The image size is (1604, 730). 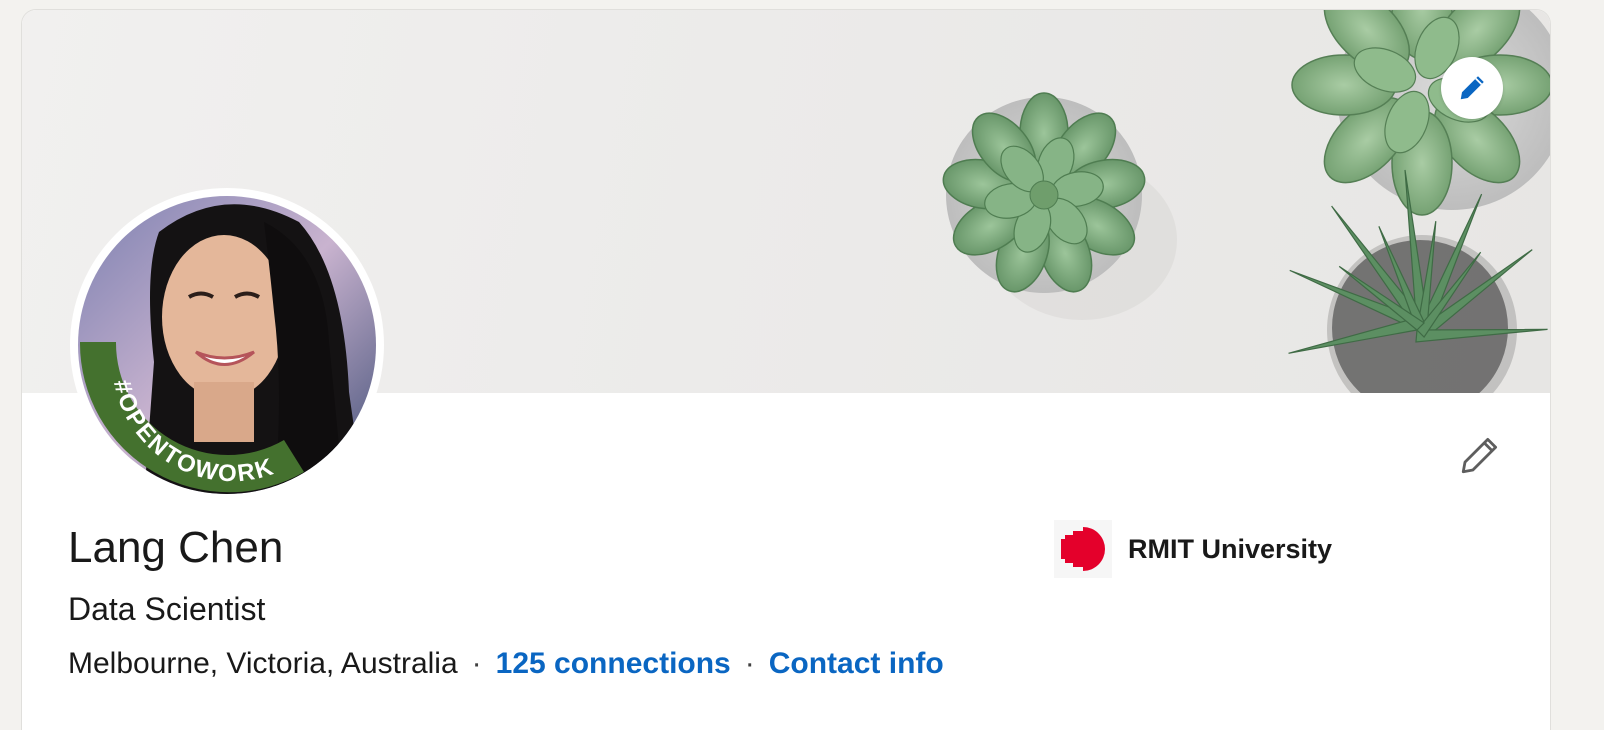 What do you see at coordinates (856, 663) in the screenshot?
I see `contact-info-link: Contact info` at bounding box center [856, 663].